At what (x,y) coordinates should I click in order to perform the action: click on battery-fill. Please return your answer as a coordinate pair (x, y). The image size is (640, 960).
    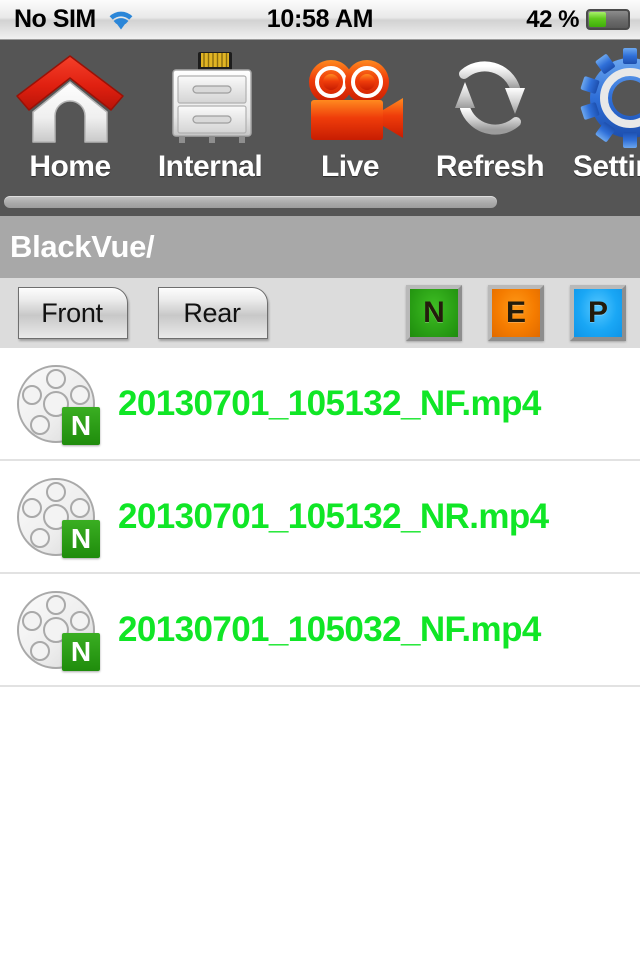
    Looking at the image, I should click on (597, 19).